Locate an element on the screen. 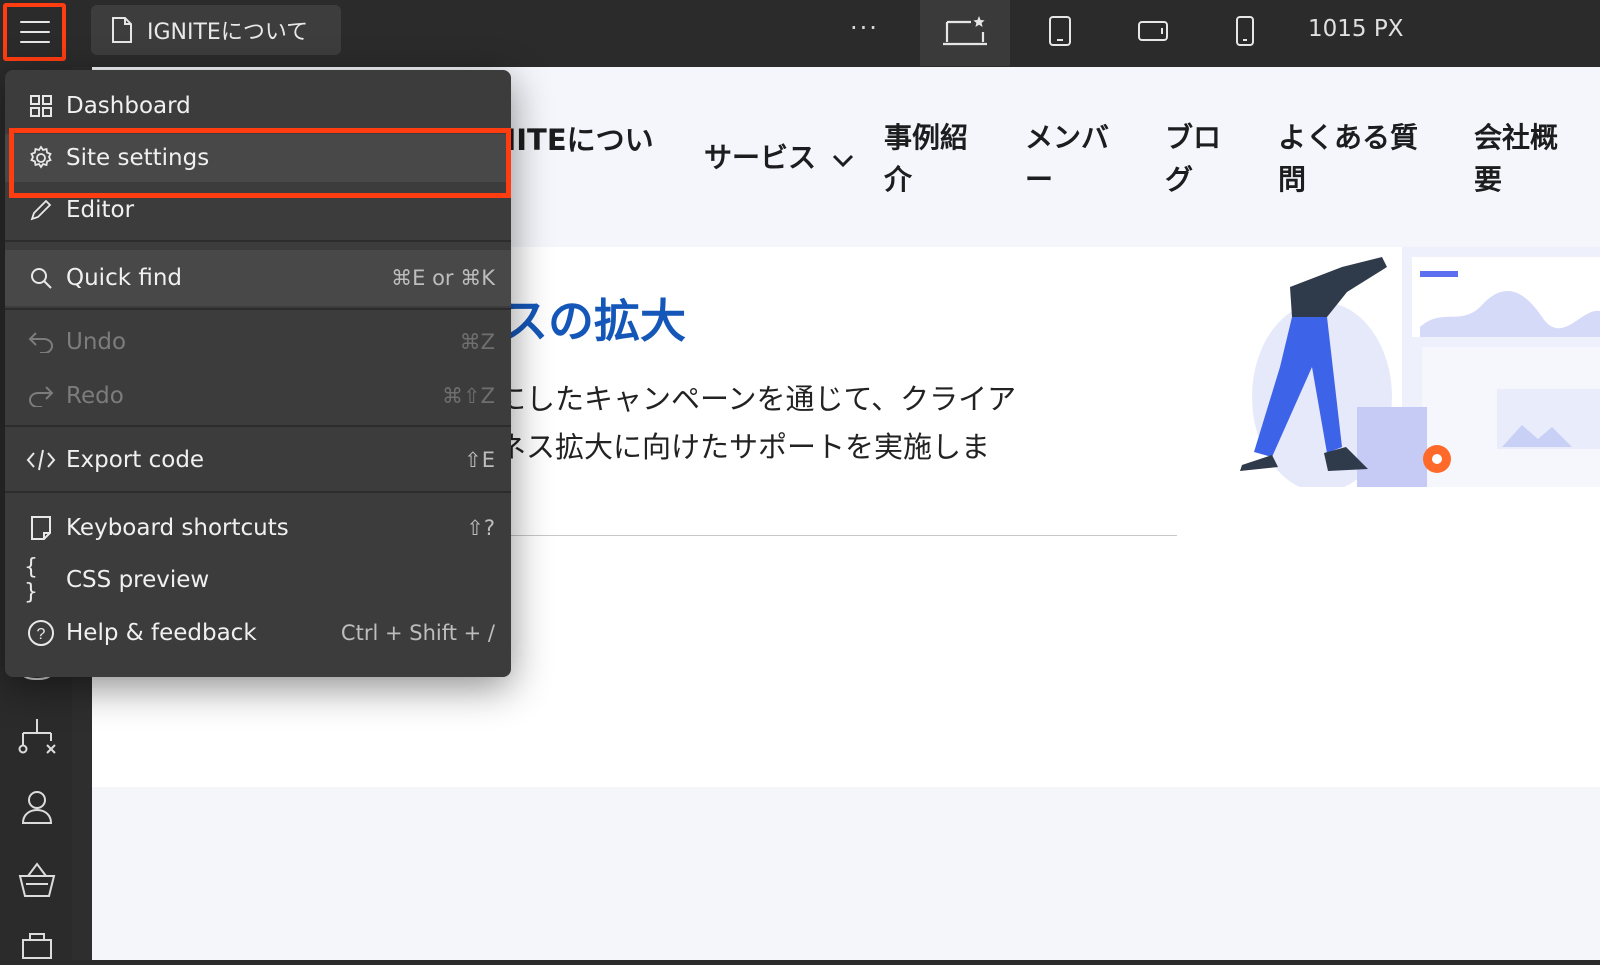 The height and width of the screenshot is (965, 1600). menu-item-dashboard: Dashboard is located at coordinates (258, 106).